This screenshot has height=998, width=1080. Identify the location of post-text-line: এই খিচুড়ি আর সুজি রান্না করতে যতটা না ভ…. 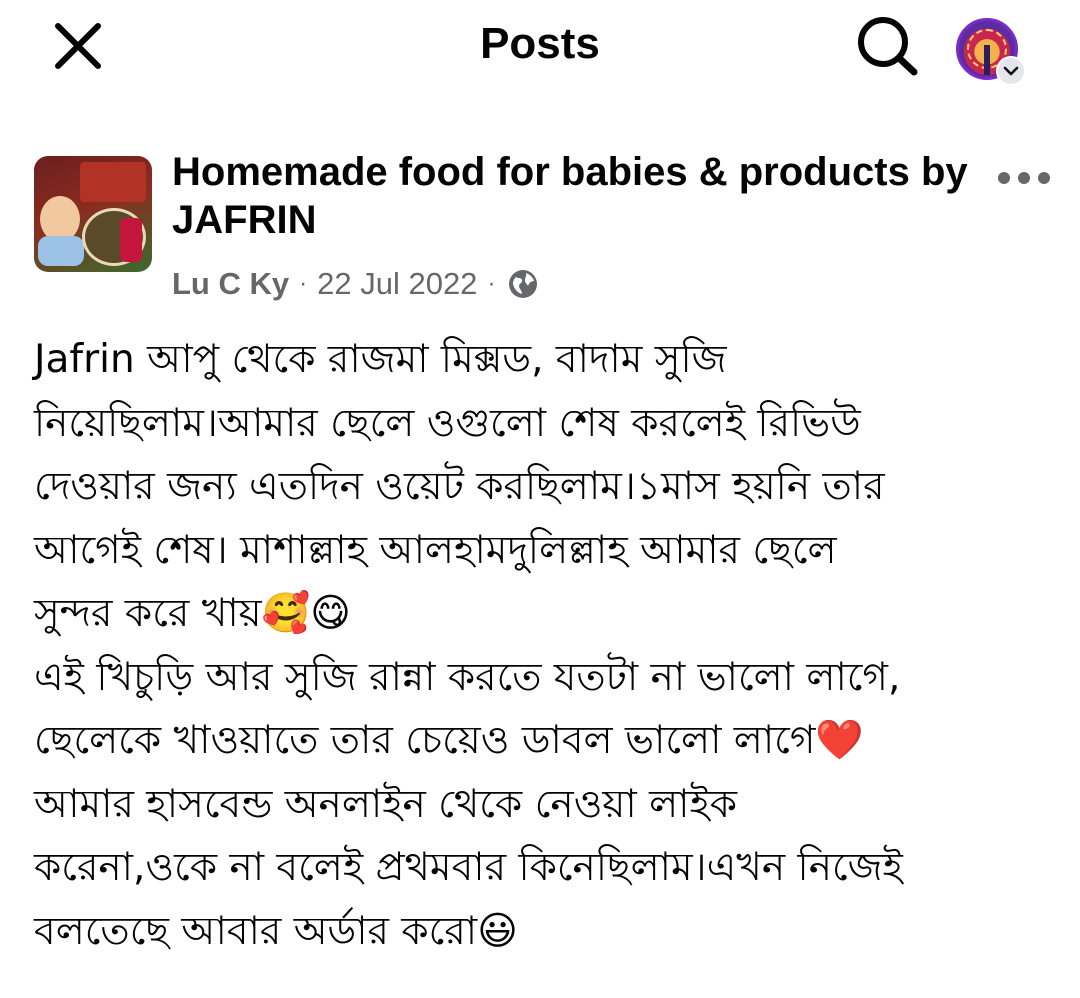
(467, 677).